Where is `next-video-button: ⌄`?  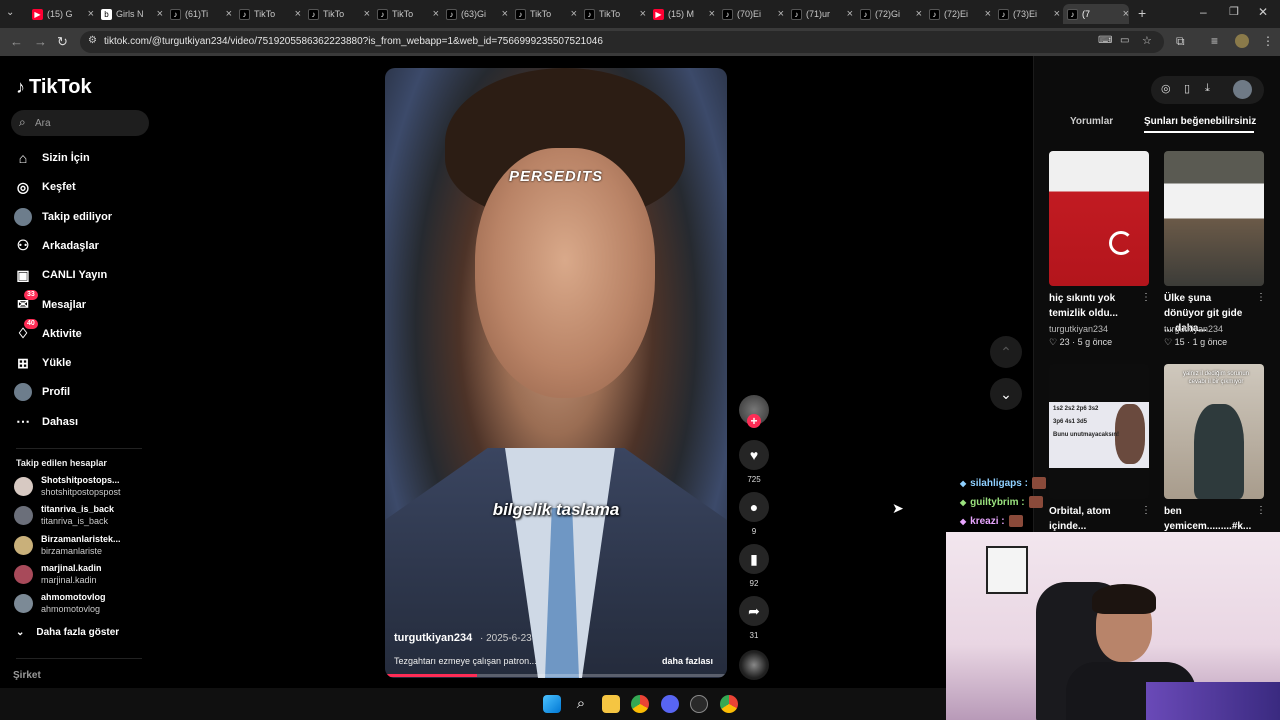 next-video-button: ⌄ is located at coordinates (1006, 394).